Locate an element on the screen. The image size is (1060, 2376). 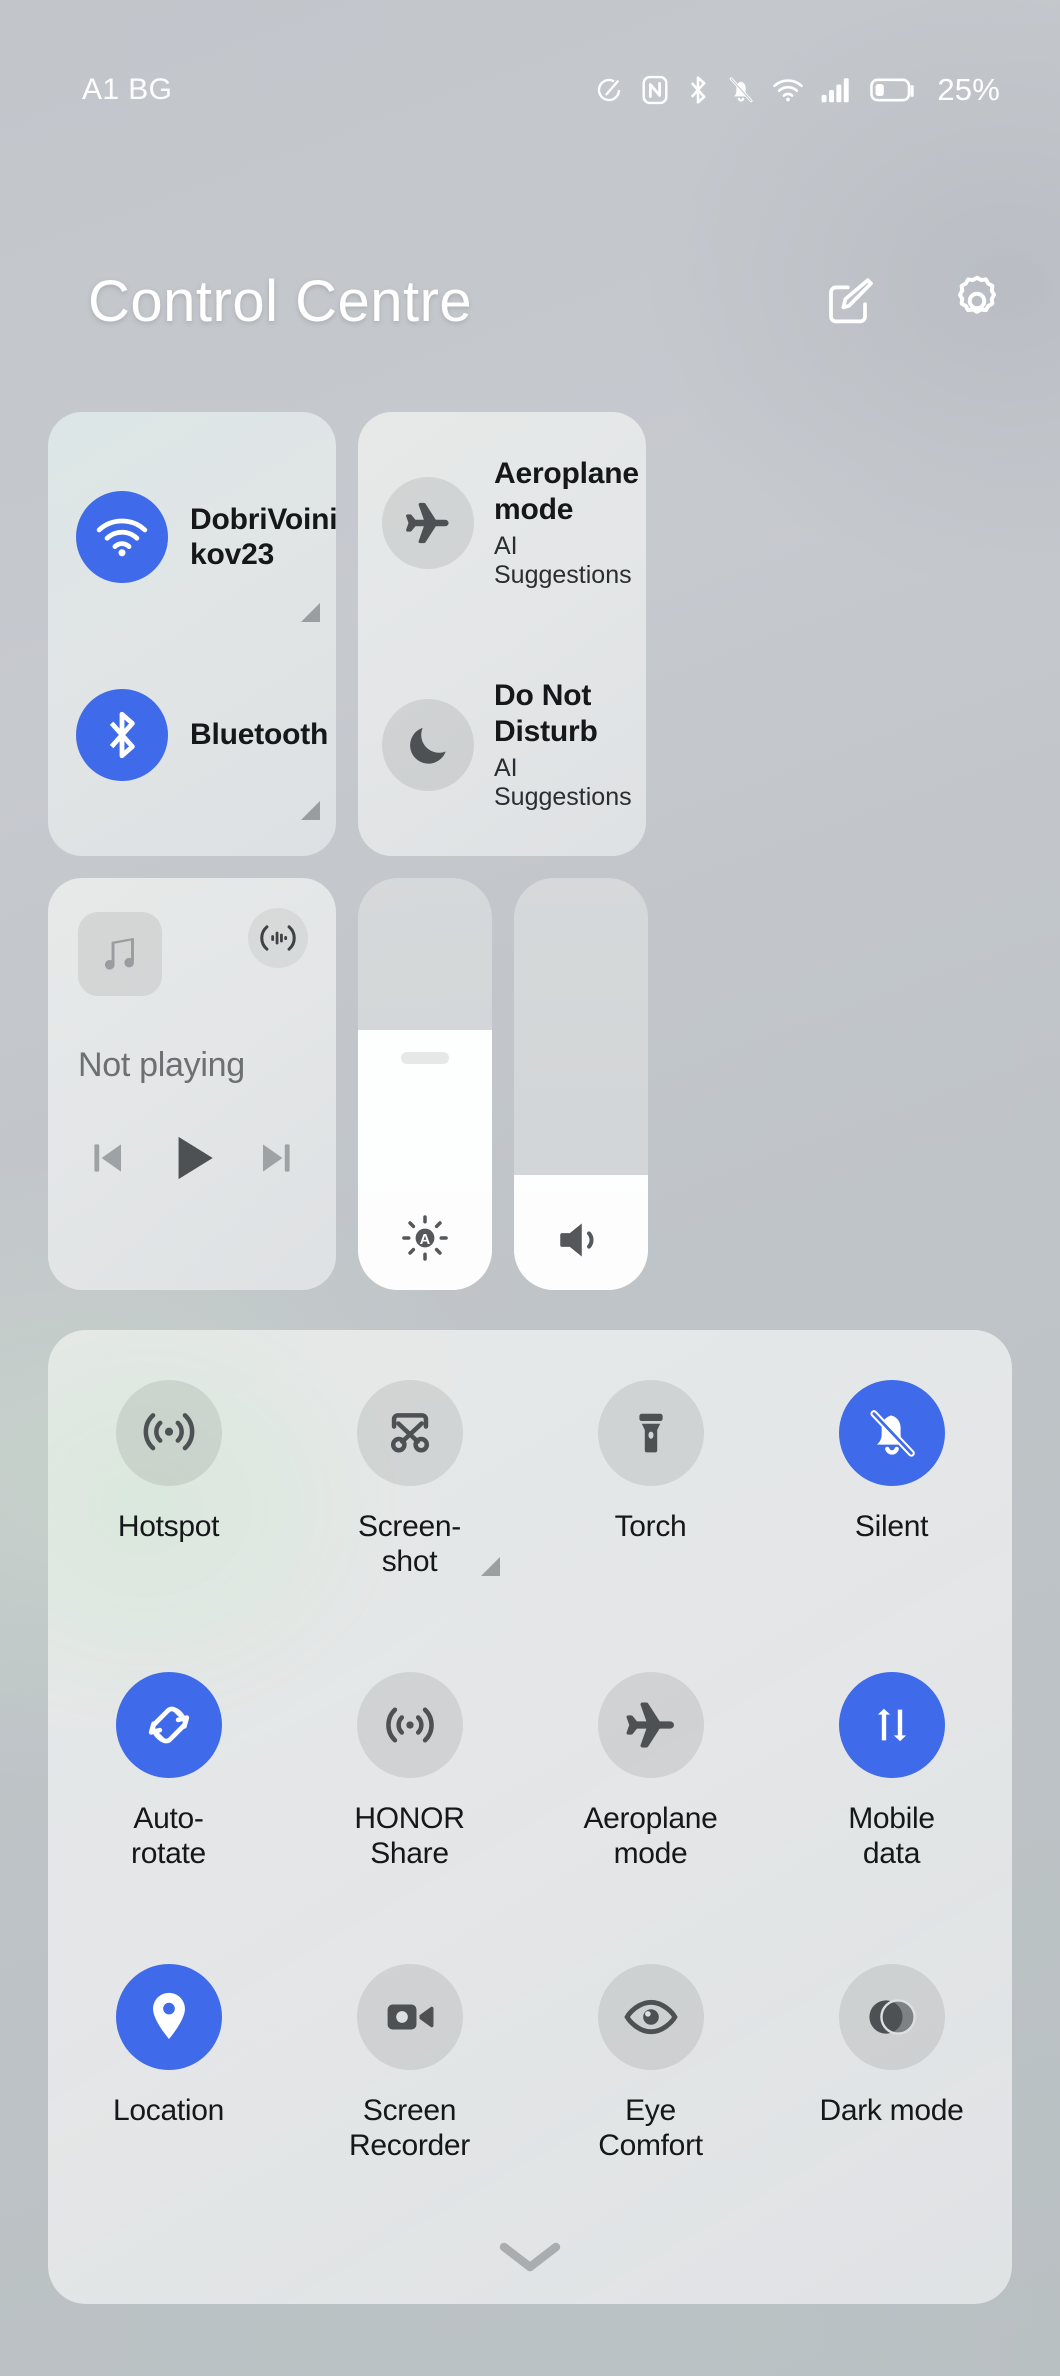
control-centre-header: Control Centre is located at coordinates (530, 301).